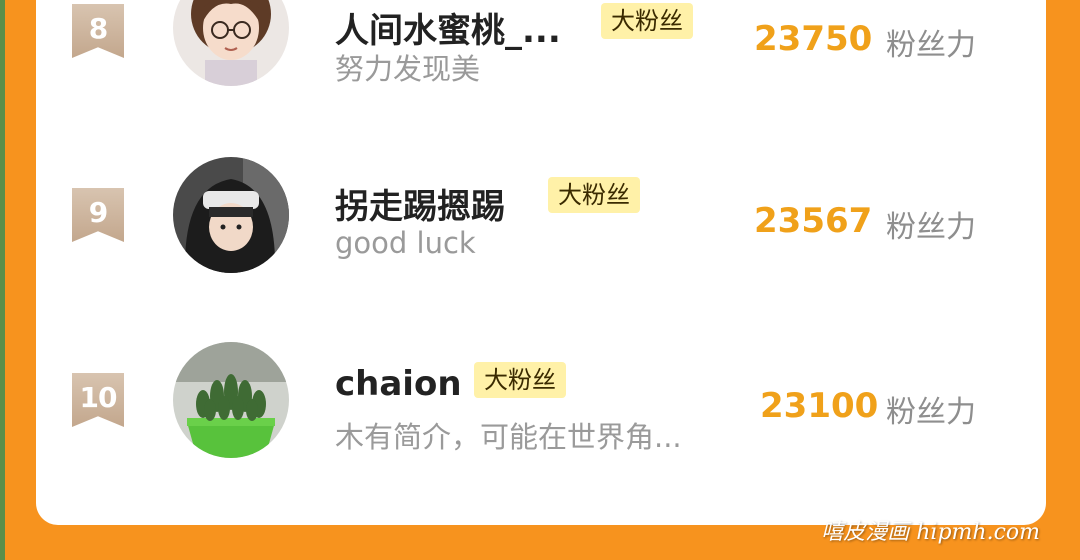 Image resolution: width=1080 pixels, height=560 pixels. Describe the element at coordinates (98, 400) in the screenshot. I see `rank-badge: 10` at that location.